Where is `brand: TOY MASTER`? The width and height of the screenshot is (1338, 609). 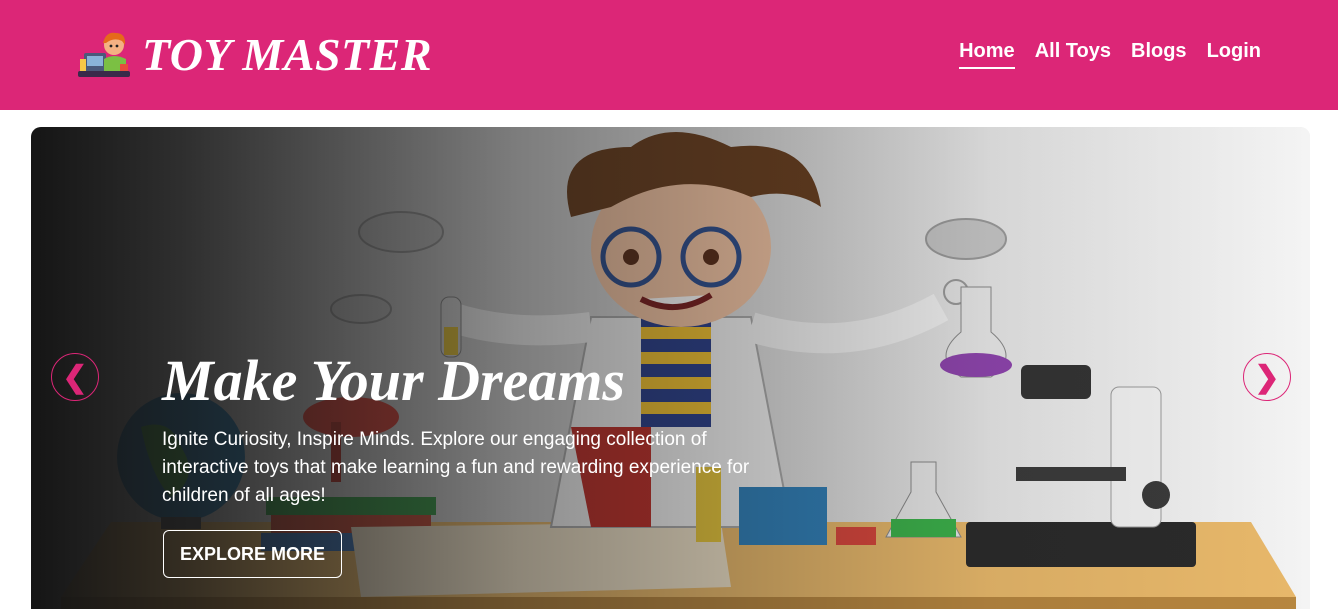 brand: TOY MASTER is located at coordinates (254, 55).